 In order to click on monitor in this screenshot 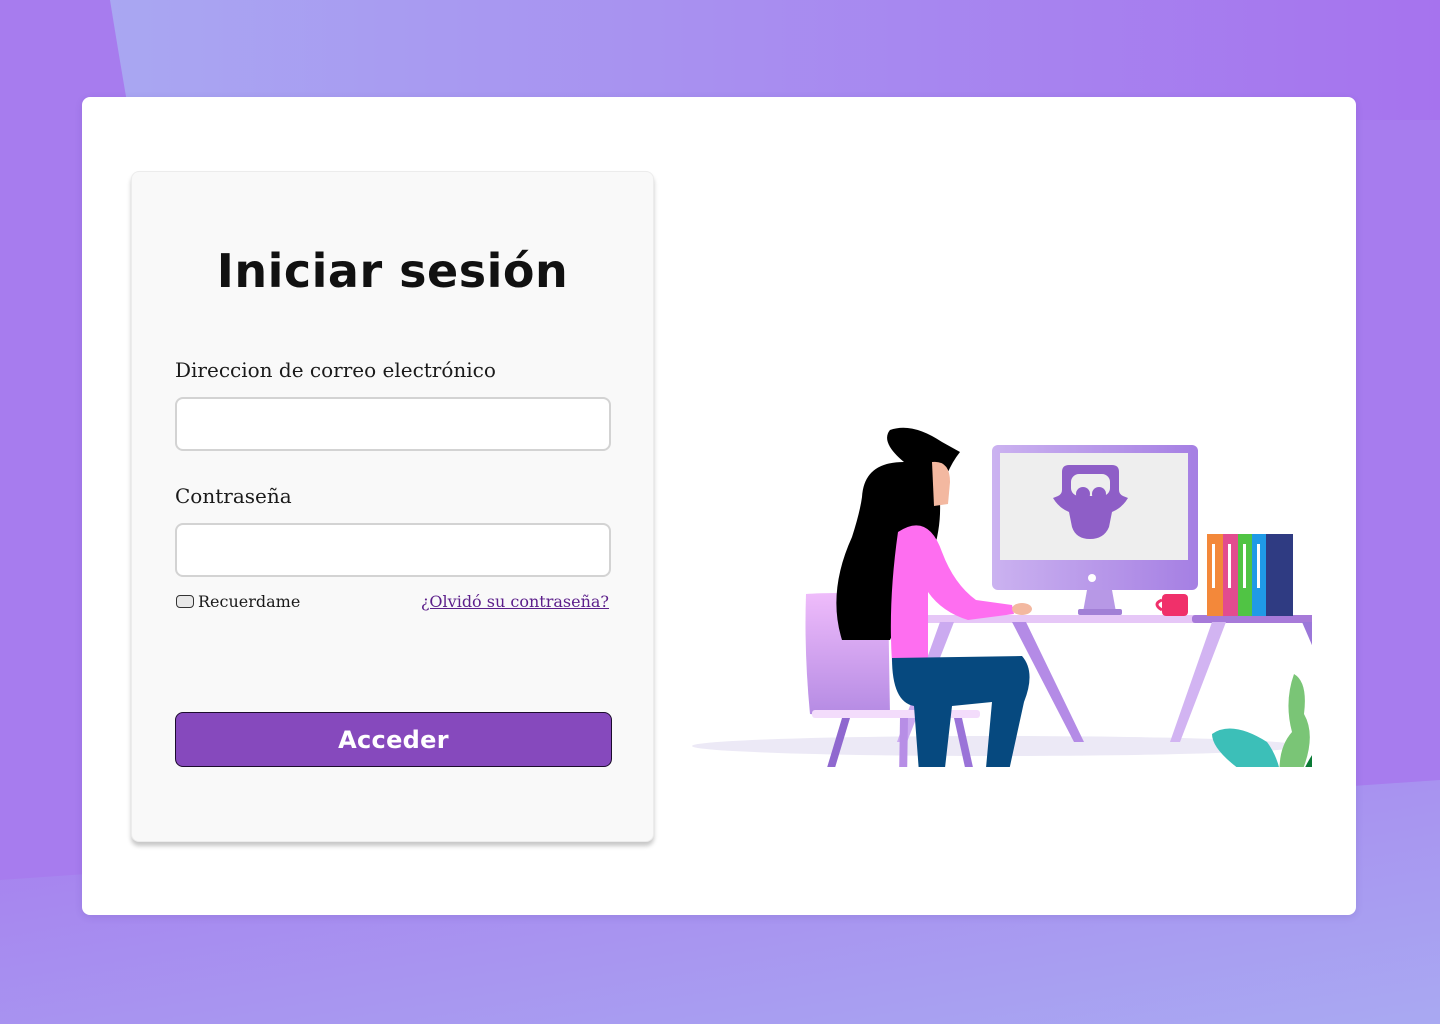, I will do `click(1095, 530)`.